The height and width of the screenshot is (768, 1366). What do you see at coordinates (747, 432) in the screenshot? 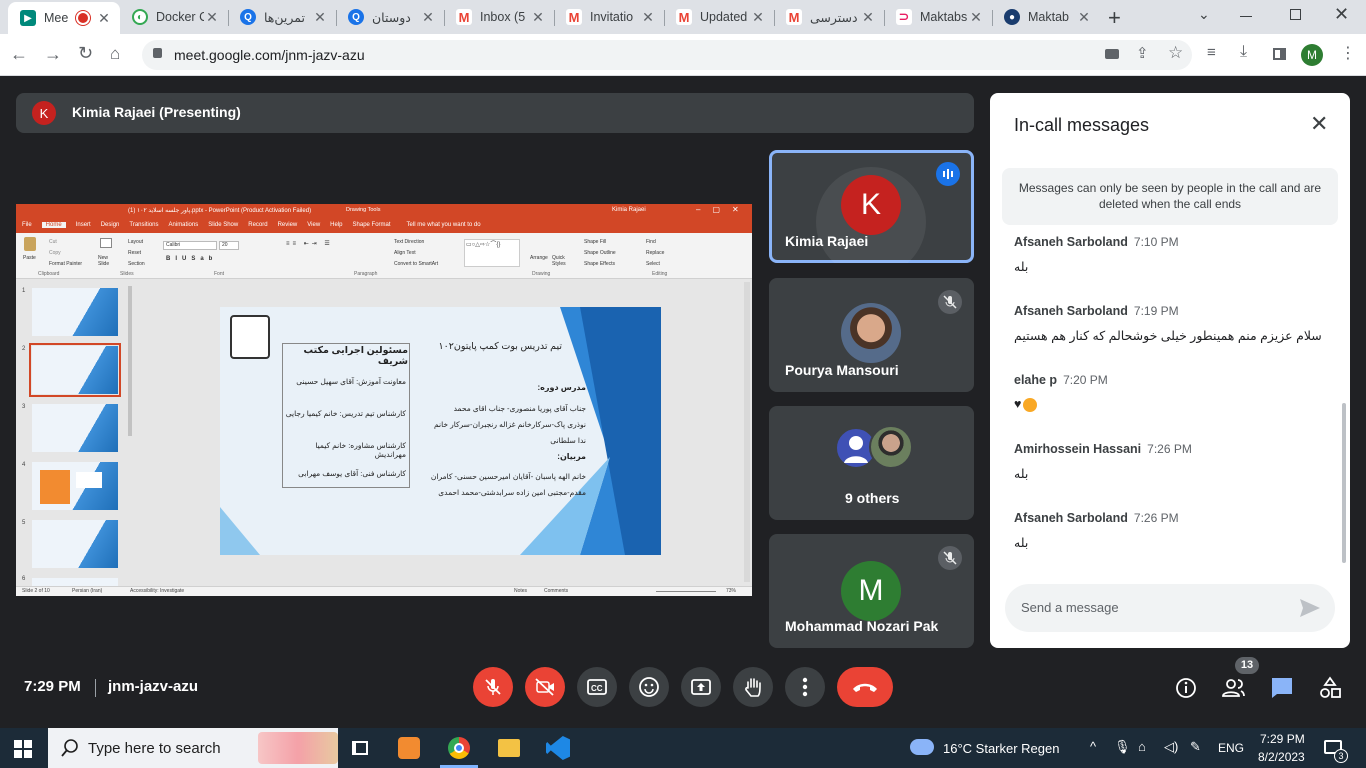
I see `editor-scrollbar` at bounding box center [747, 432].